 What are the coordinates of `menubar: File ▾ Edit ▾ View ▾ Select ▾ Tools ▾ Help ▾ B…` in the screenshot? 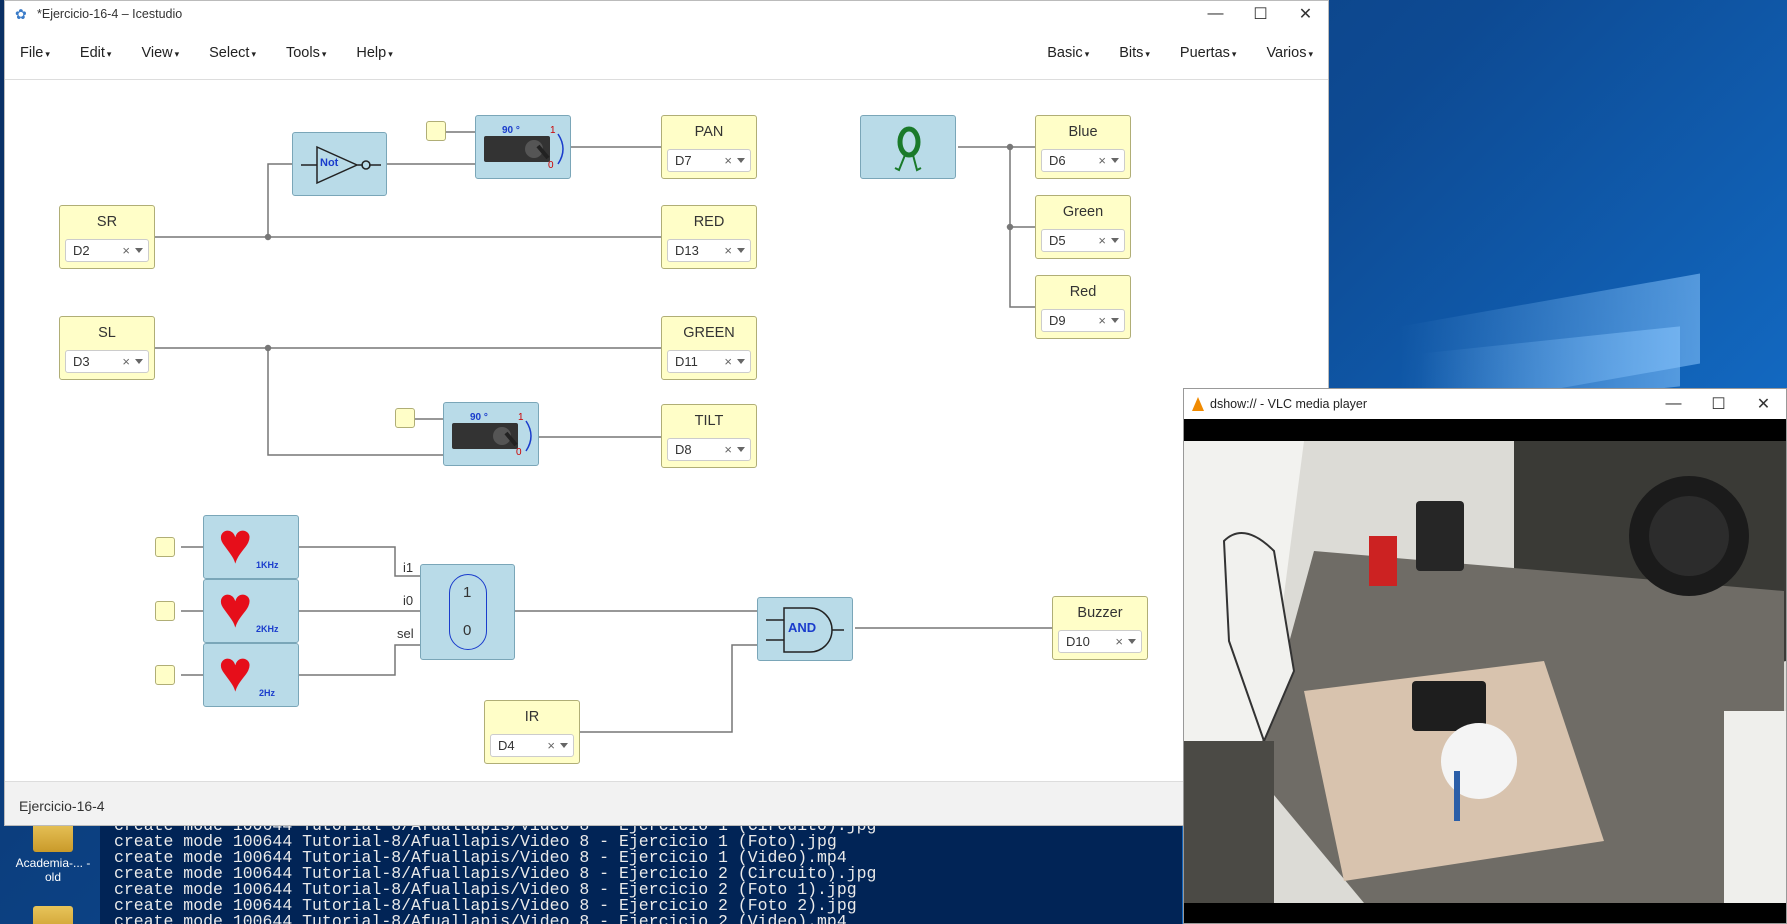 It's located at (666, 53).